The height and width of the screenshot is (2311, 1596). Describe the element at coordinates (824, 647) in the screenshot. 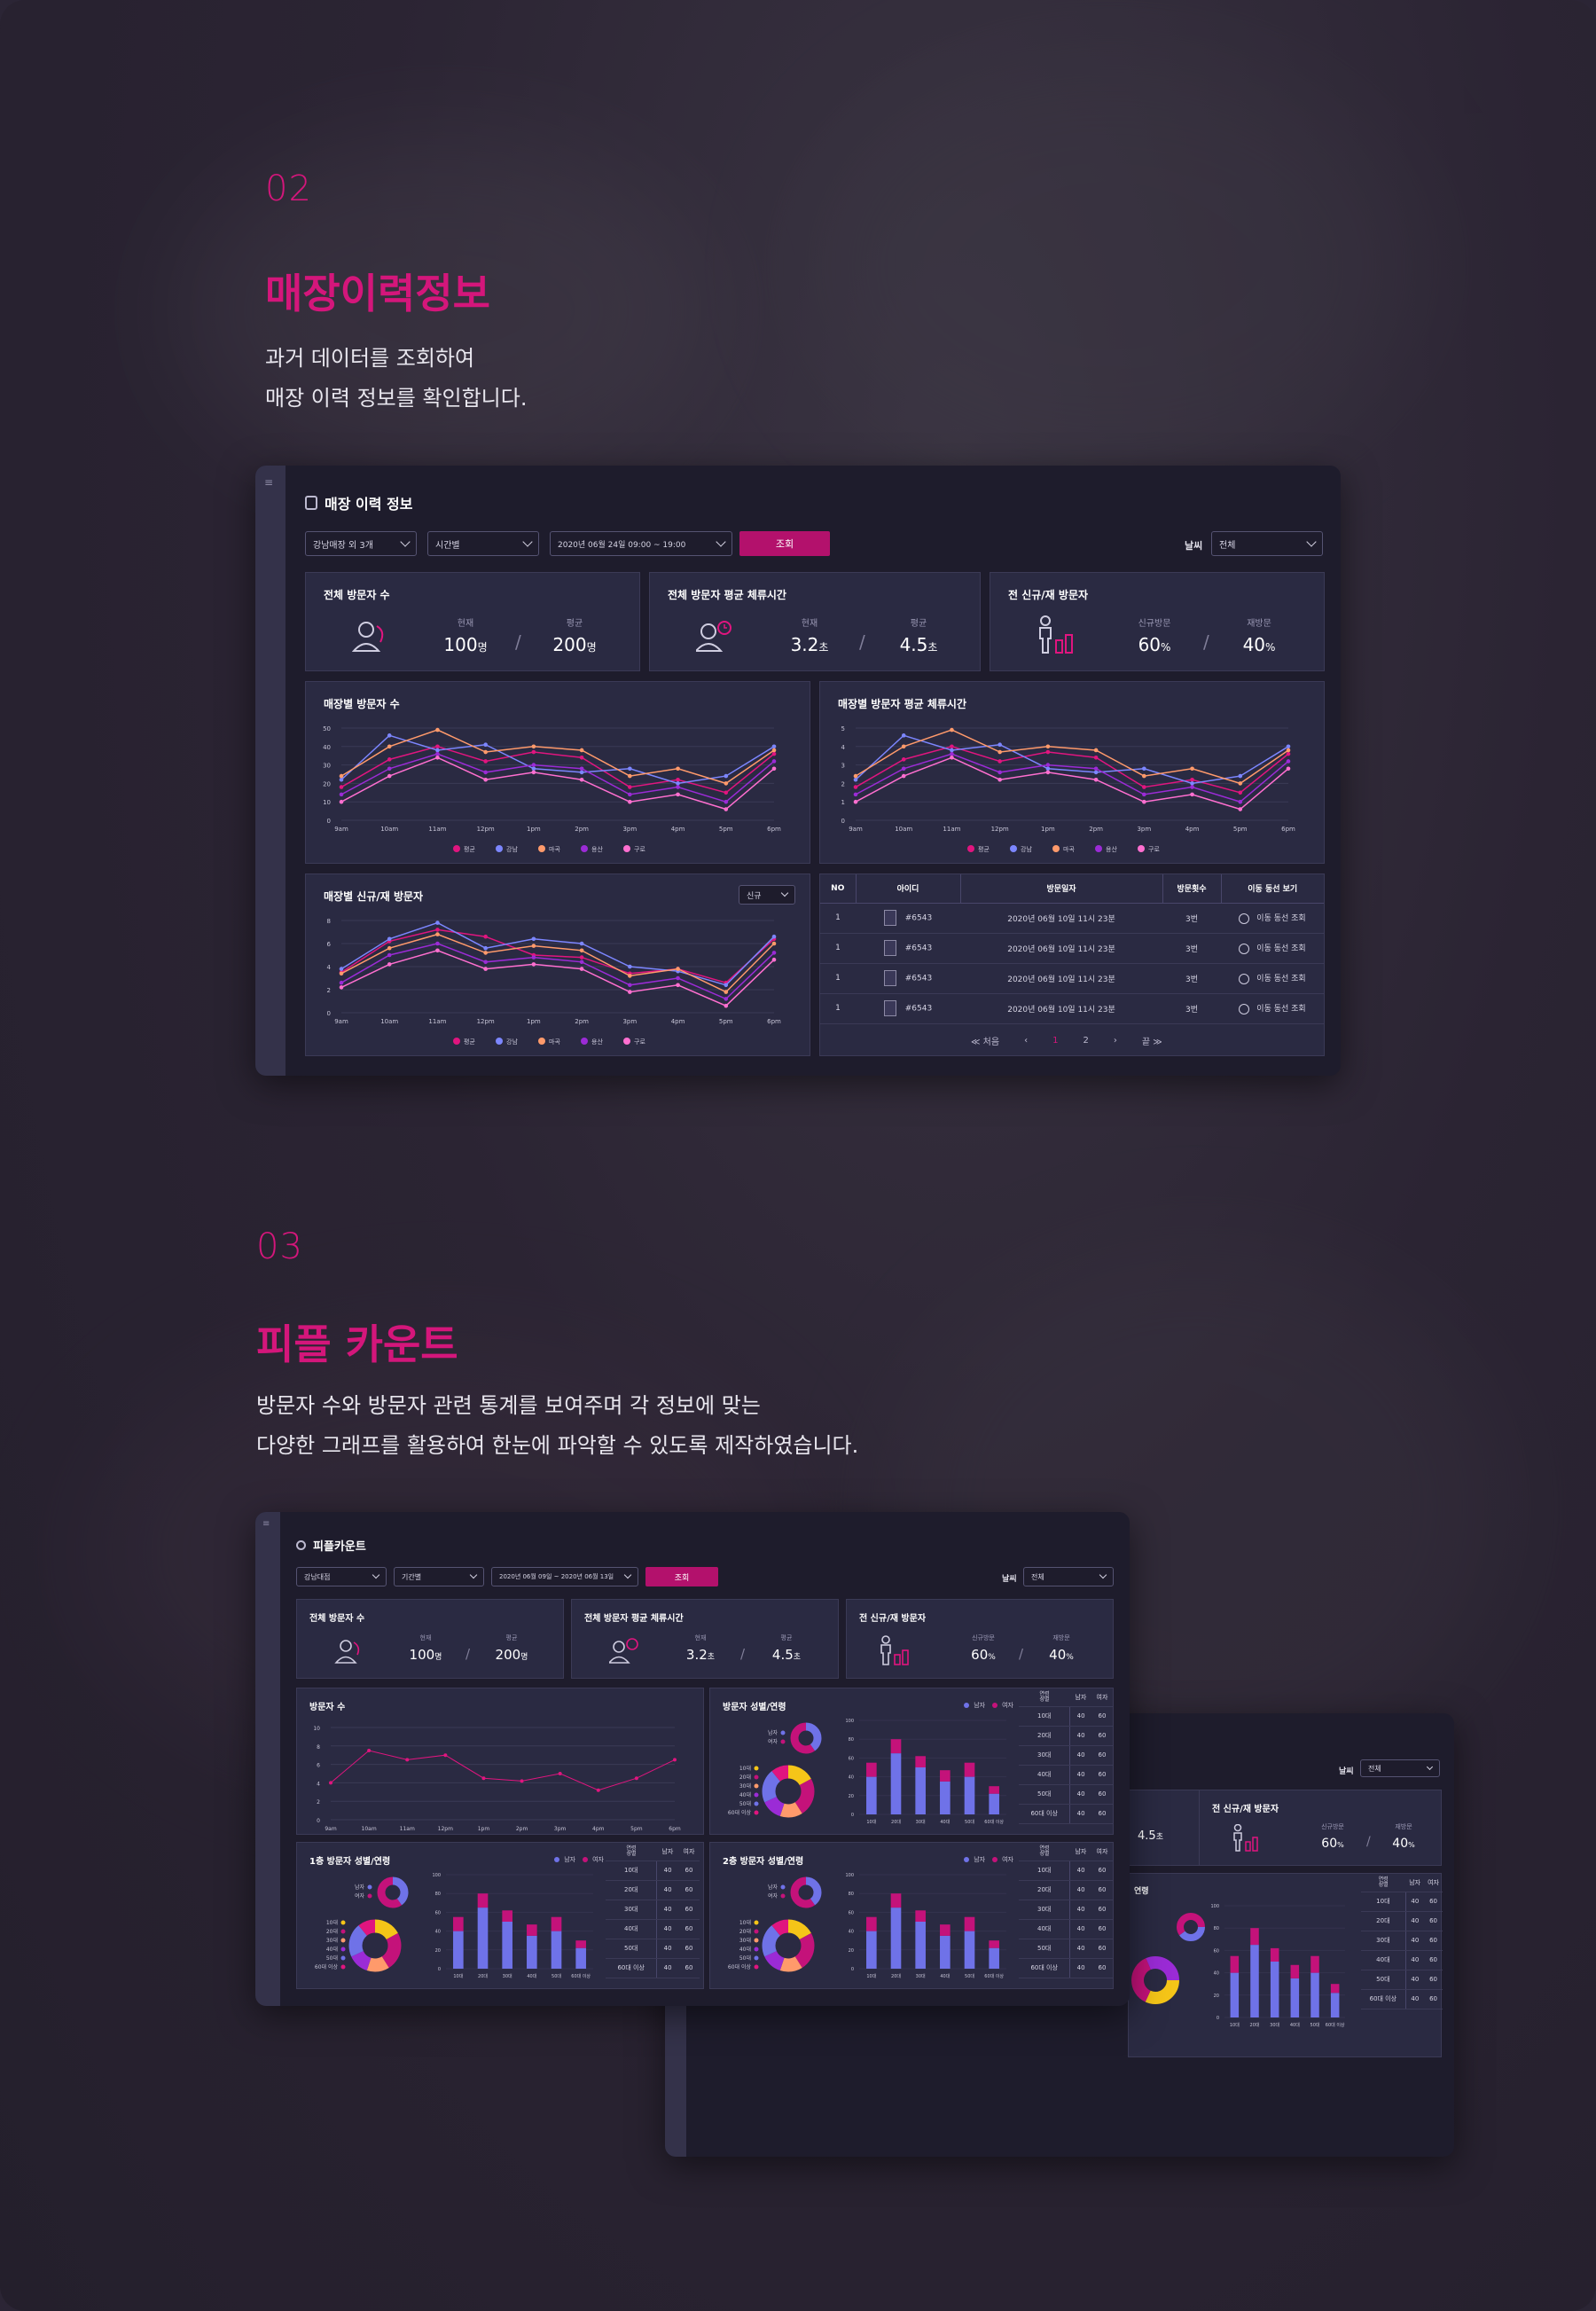

I see `stat-unit: 초` at that location.